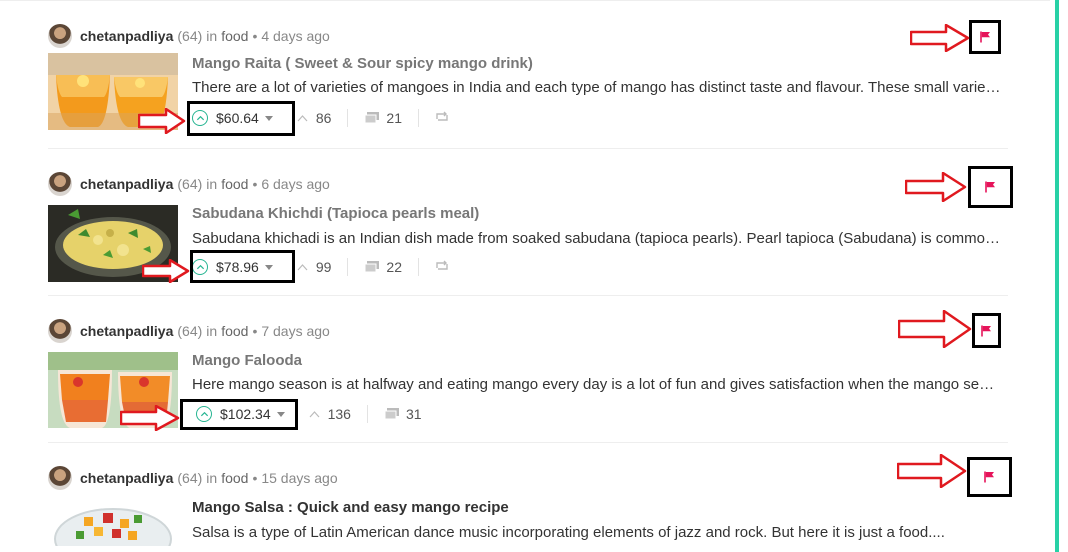 The height and width of the screenshot is (552, 1068). Describe the element at coordinates (403, 414) in the screenshot. I see `comments-count: 31` at that location.